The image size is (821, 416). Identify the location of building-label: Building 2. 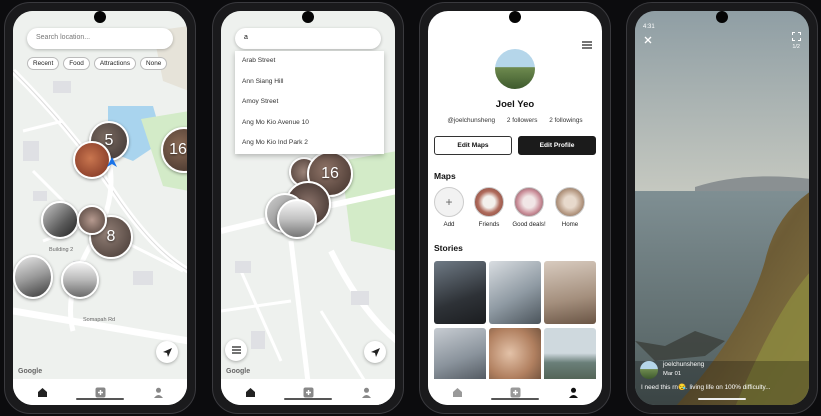
(61, 250).